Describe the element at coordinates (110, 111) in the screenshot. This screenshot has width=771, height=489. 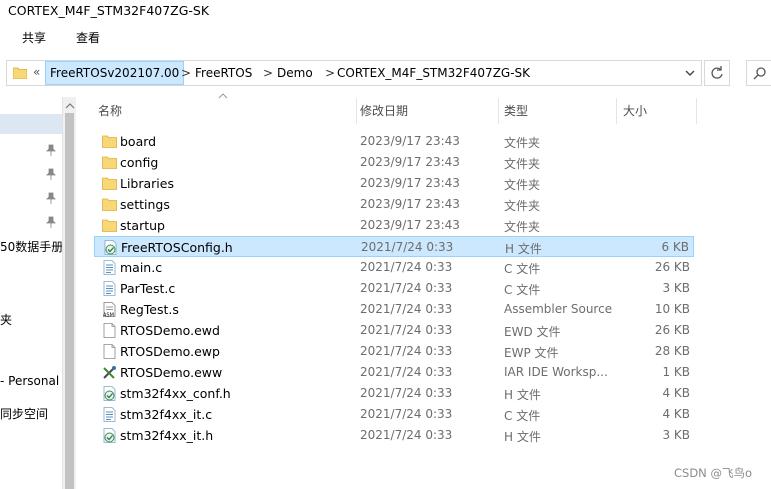
I see `column-name: 名称` at that location.